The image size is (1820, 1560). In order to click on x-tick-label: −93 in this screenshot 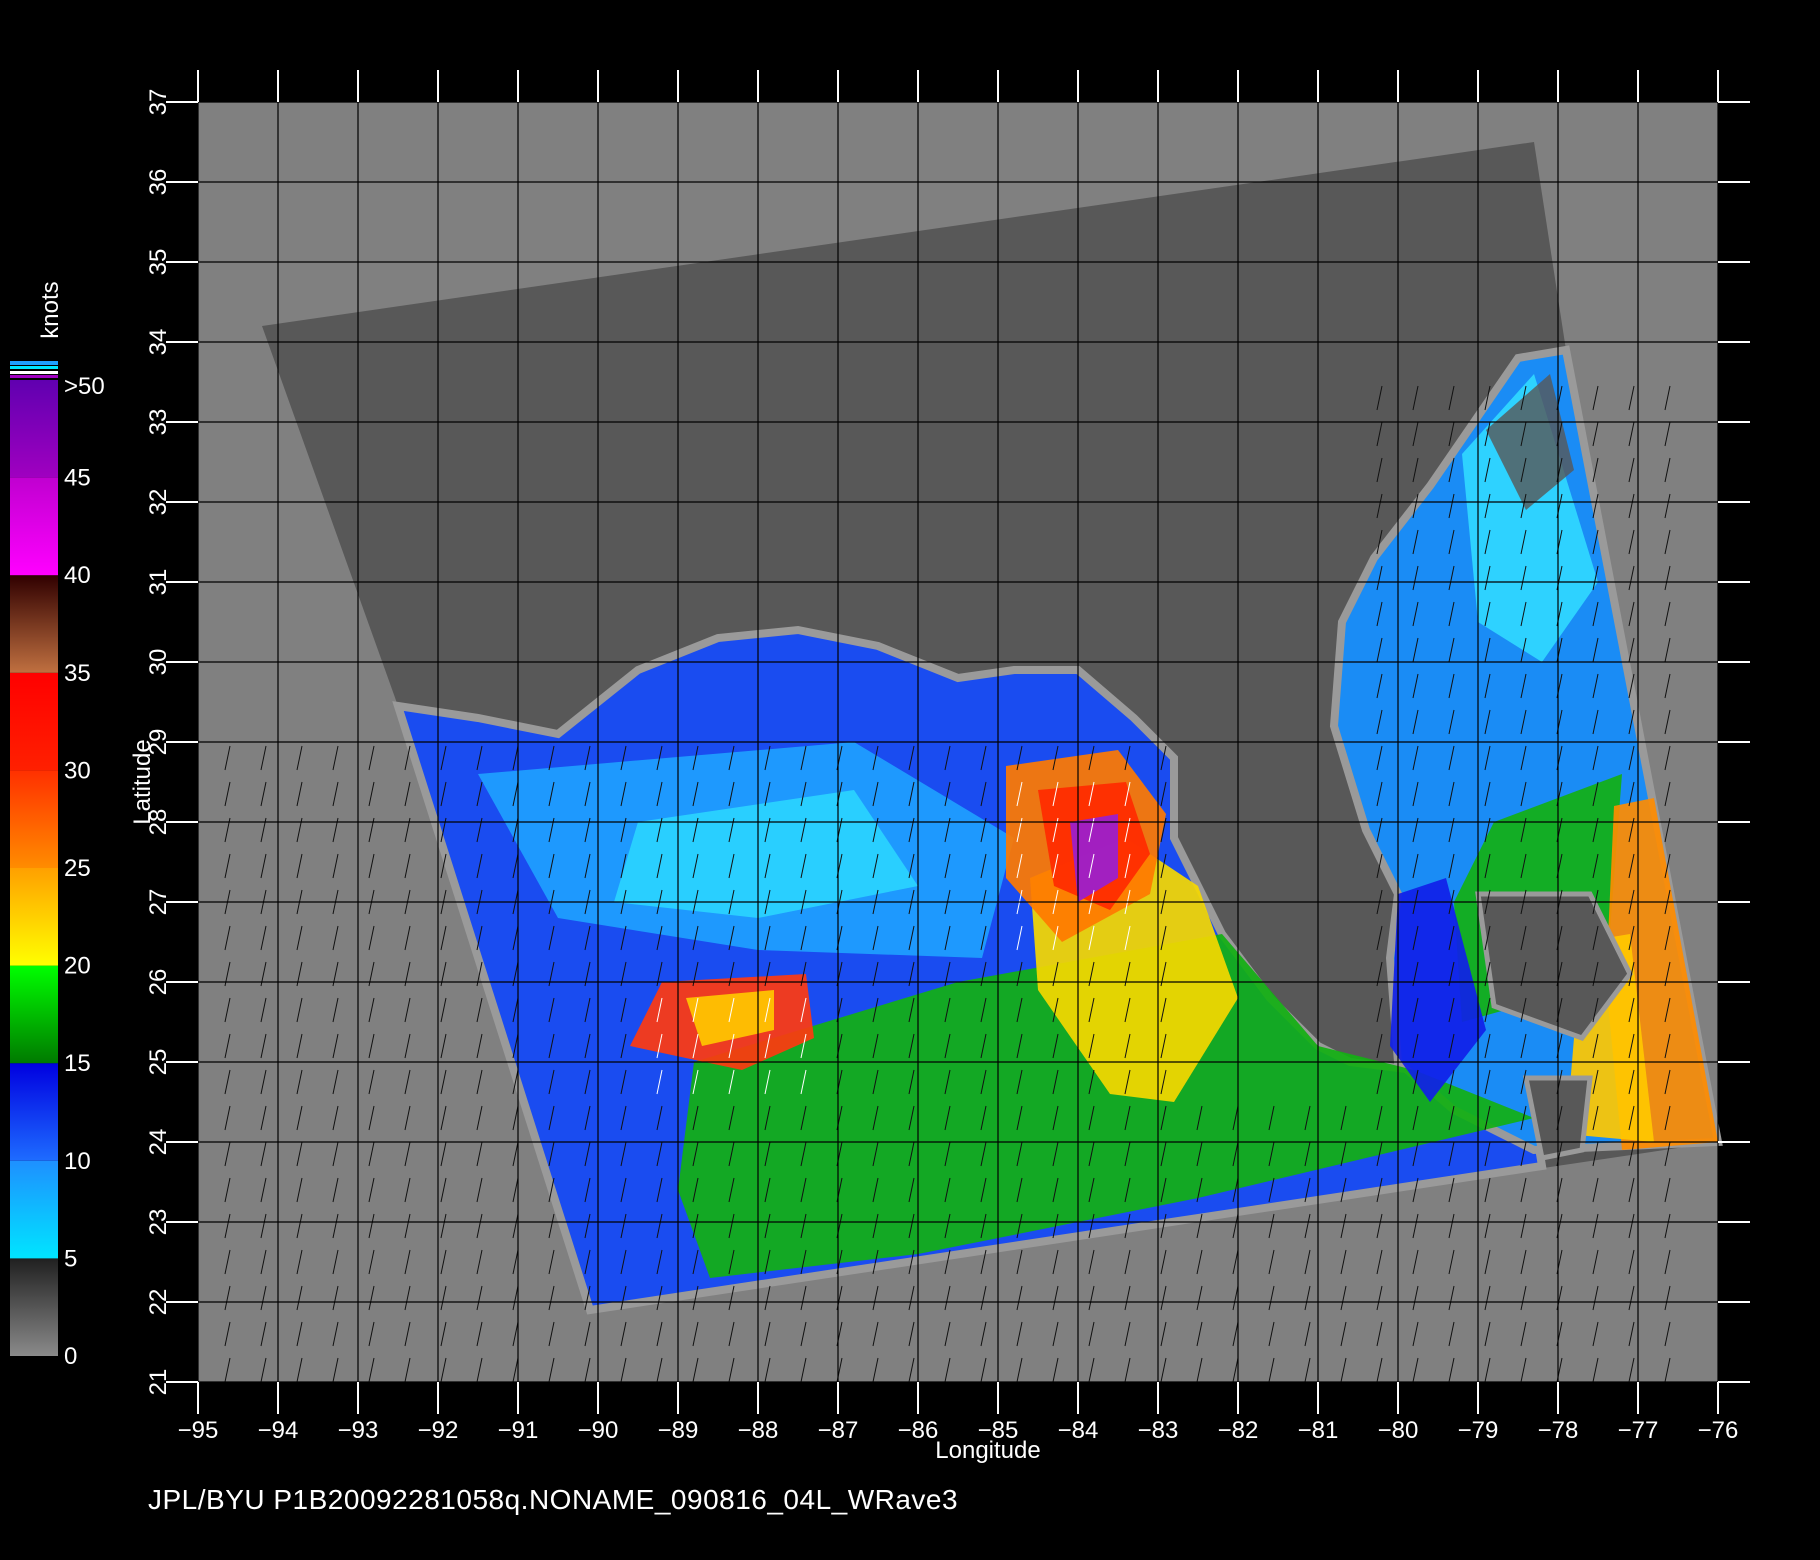, I will do `click(358, 1430)`.